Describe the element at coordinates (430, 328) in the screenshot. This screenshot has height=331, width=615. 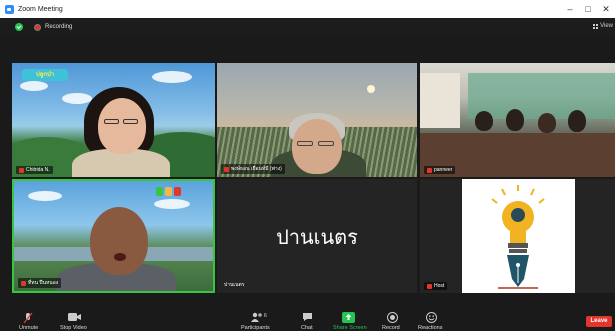
I see `reactions-label: Reactions` at that location.